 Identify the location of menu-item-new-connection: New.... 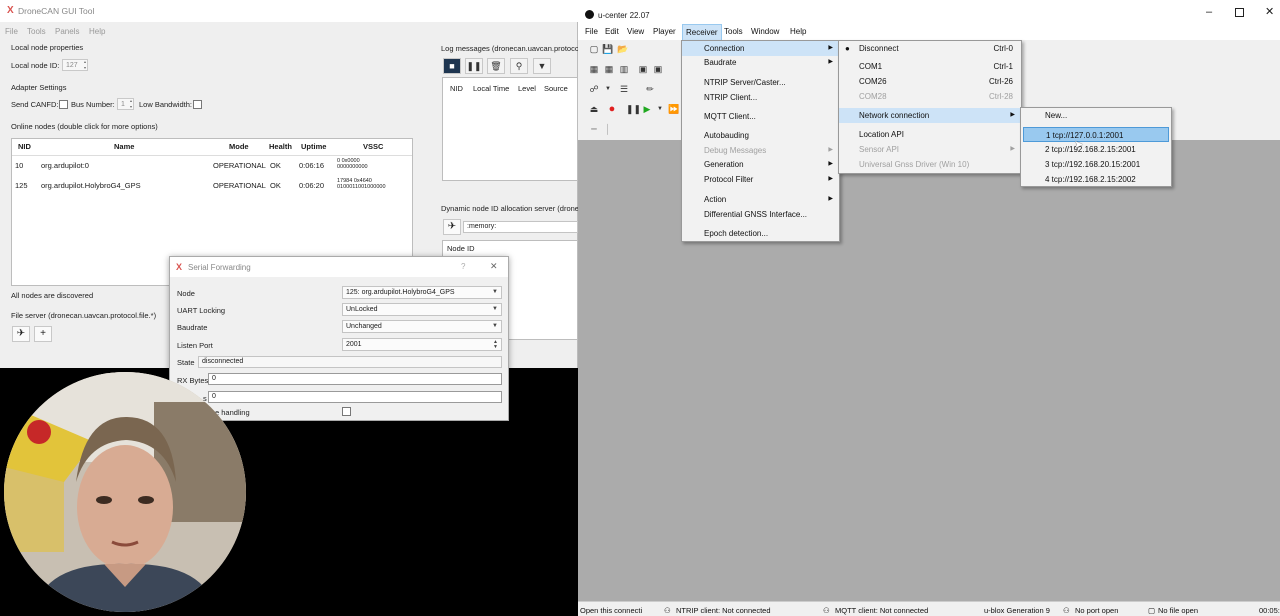
(1096, 115).